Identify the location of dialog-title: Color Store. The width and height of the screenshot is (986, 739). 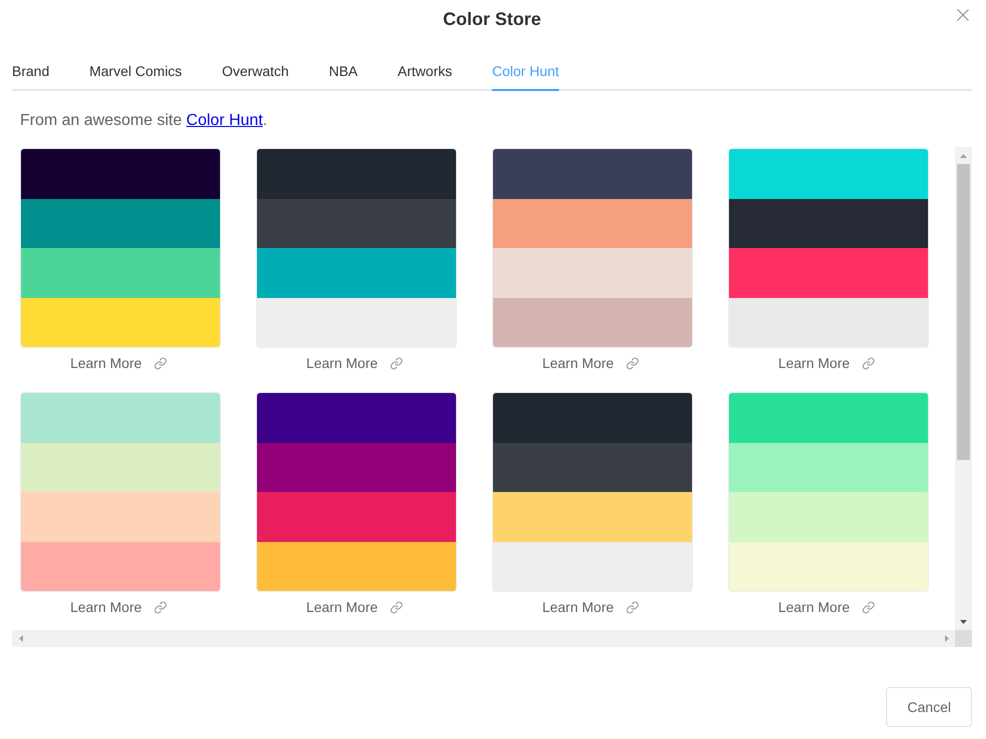
(491, 19).